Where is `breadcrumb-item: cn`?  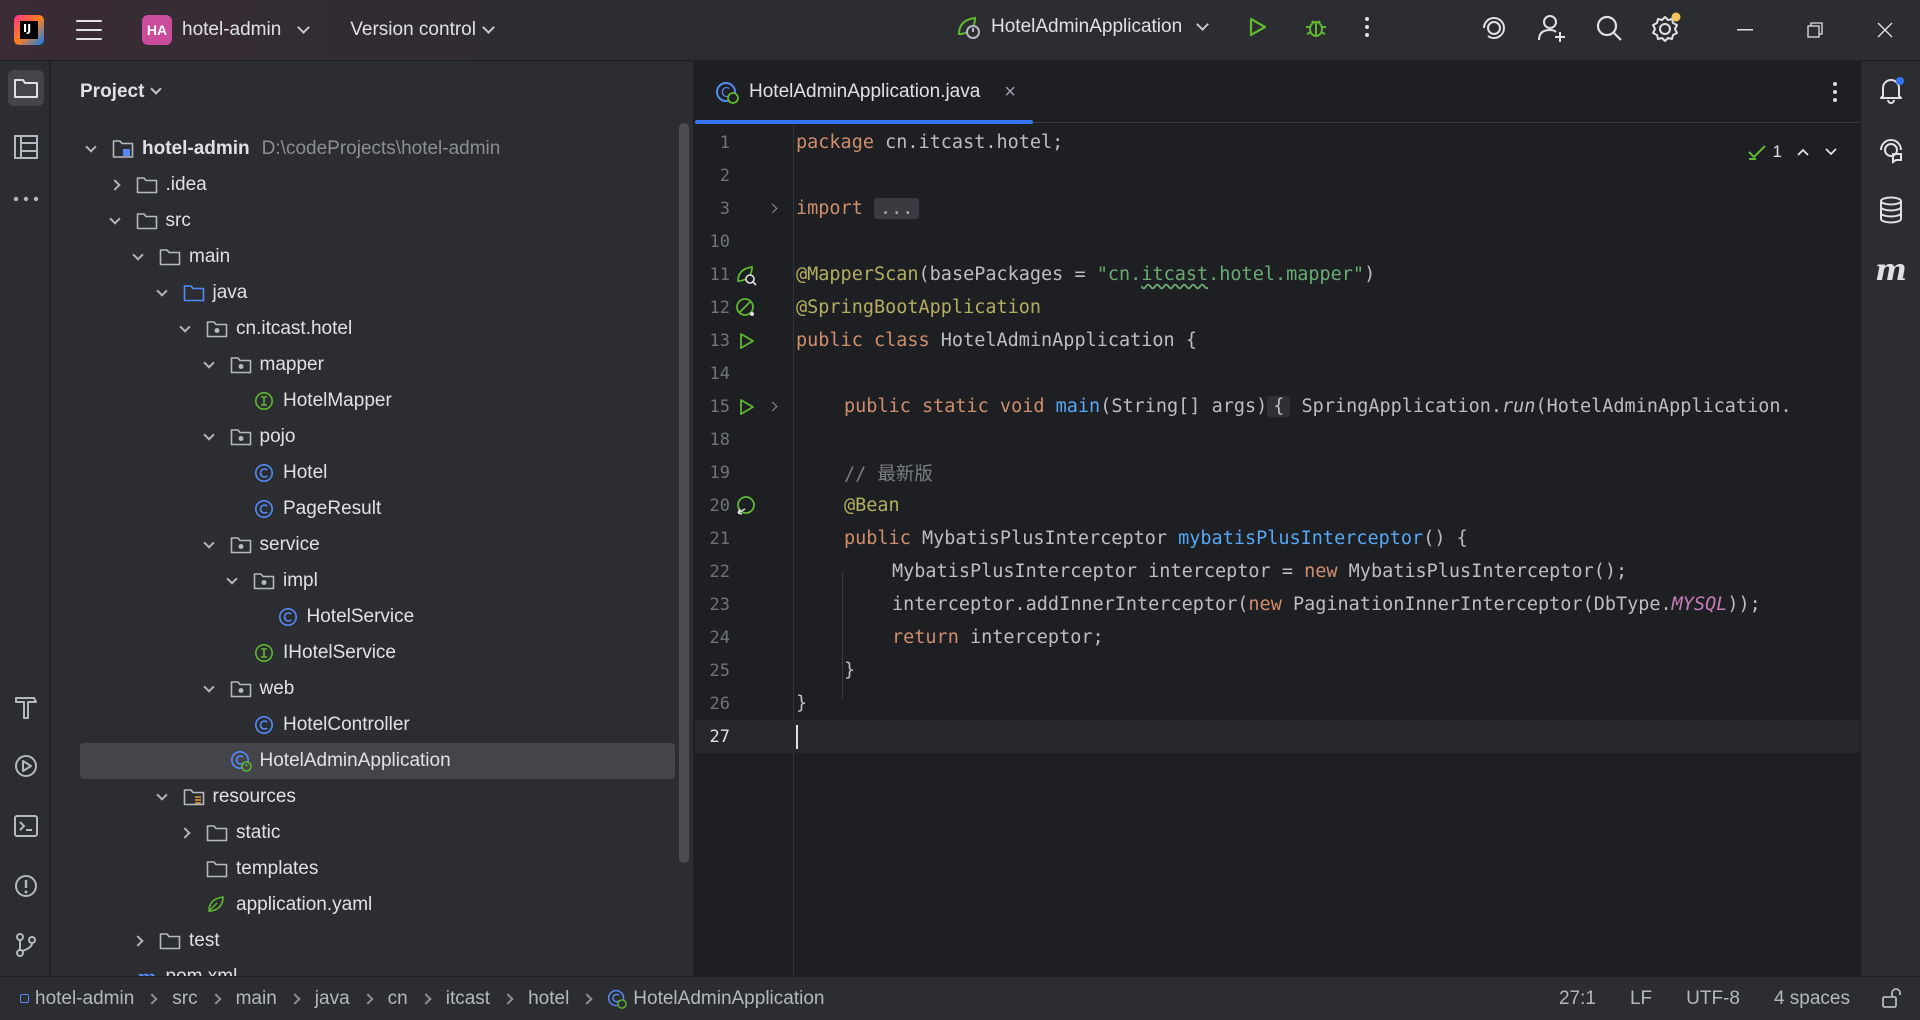
breadcrumb-item: cn is located at coordinates (398, 999).